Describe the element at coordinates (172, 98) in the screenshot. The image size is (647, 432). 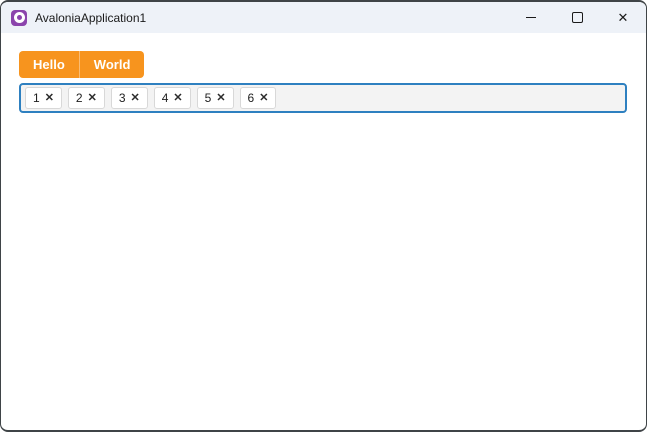
I see `tag-item: 4 ✕` at that location.